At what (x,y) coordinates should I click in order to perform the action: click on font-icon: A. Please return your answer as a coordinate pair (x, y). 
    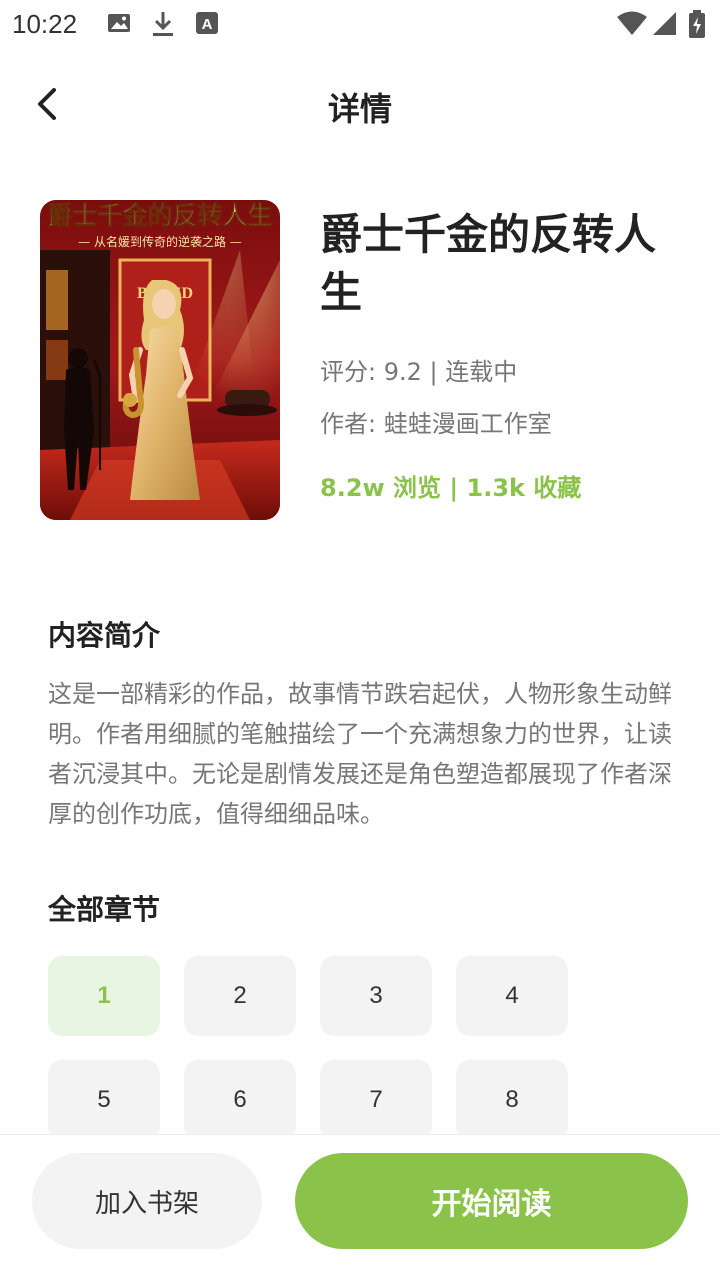
    Looking at the image, I should click on (207, 25).